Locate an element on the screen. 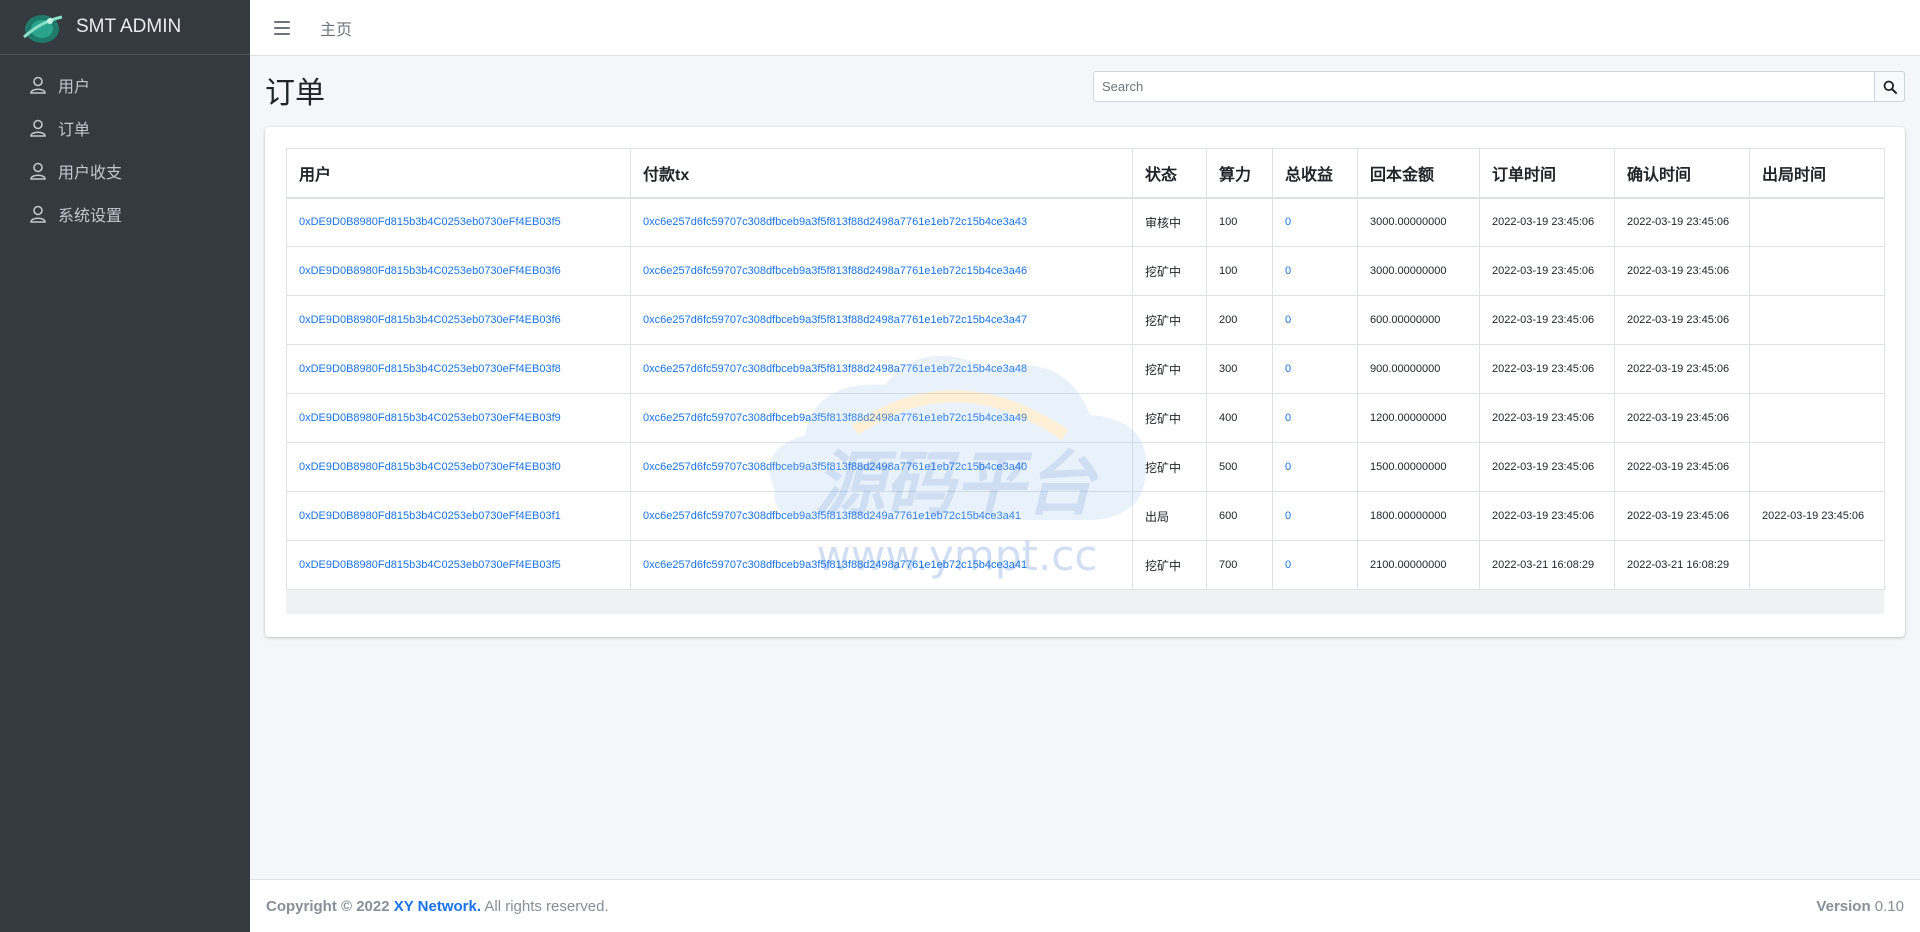  sidebar-item-settings: 系统设置 is located at coordinates (125, 213).